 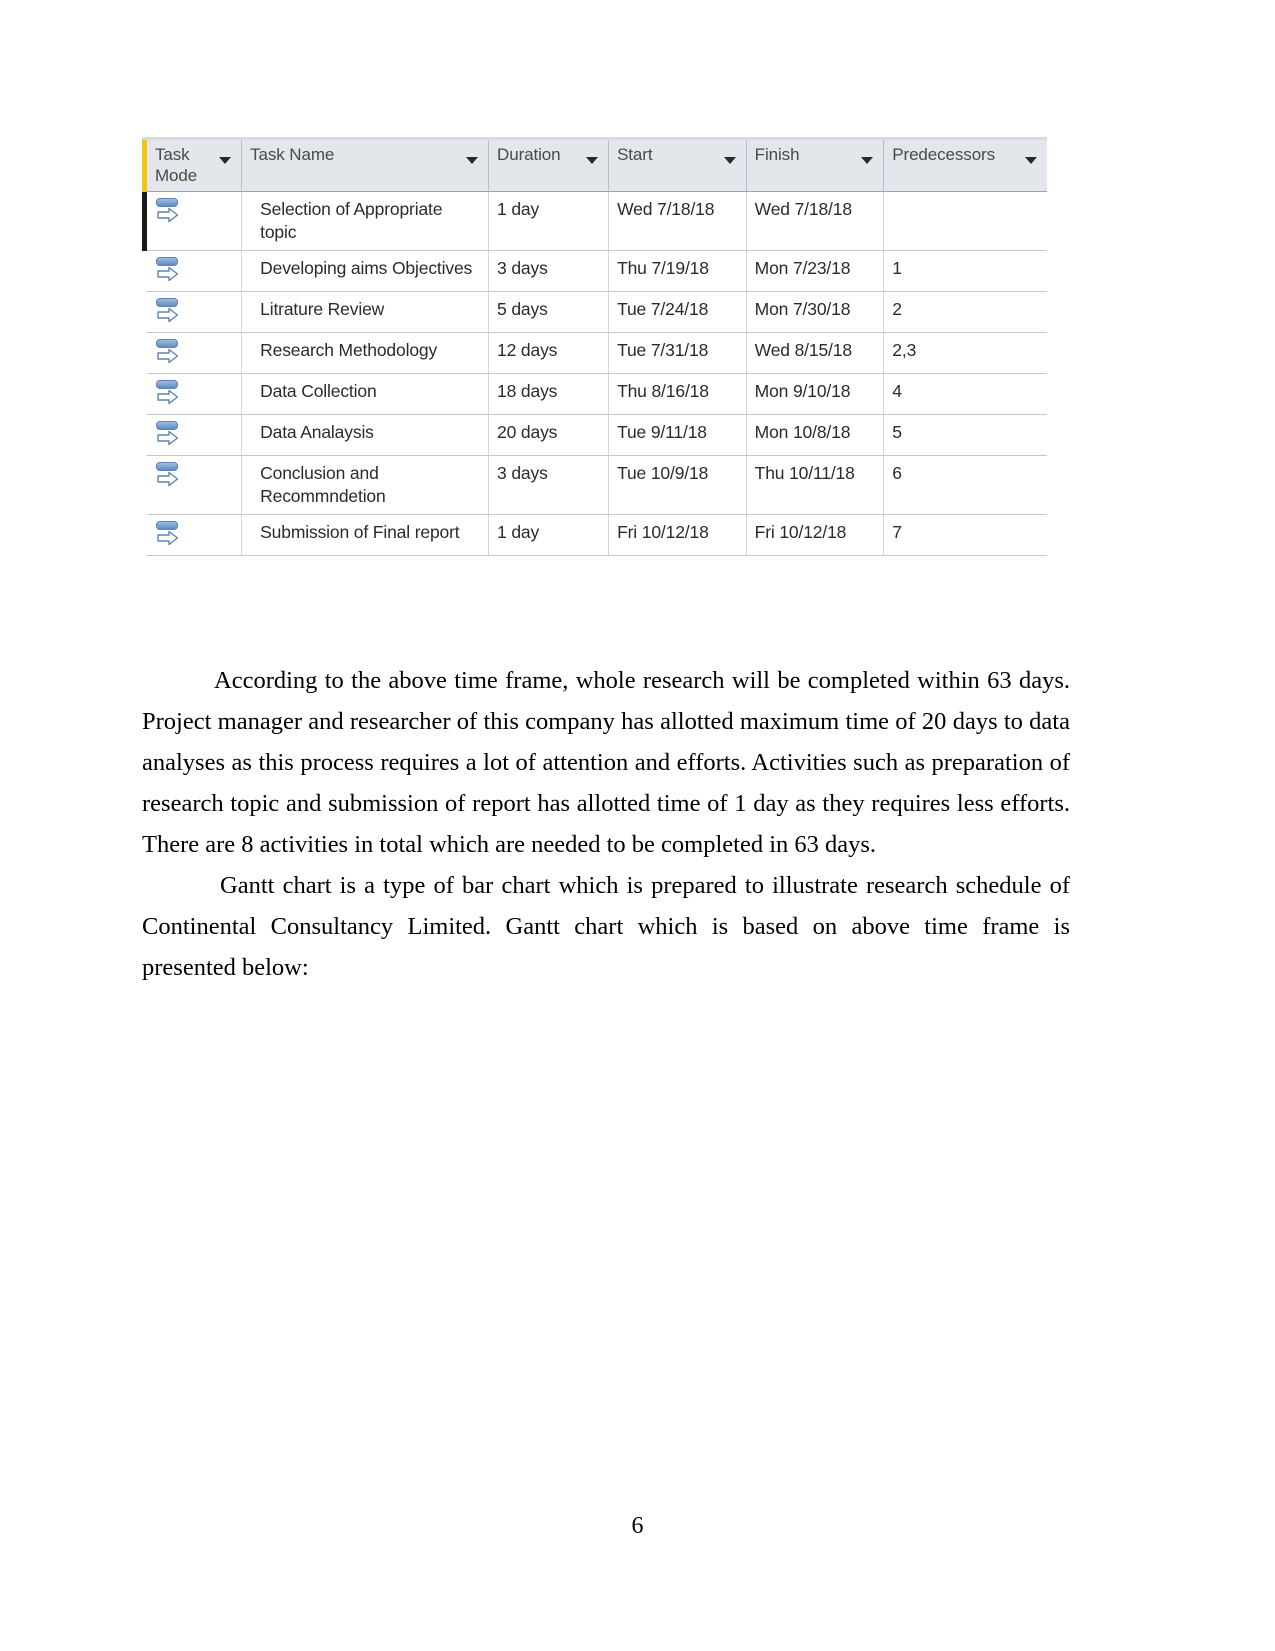 What do you see at coordinates (677, 535) in the screenshot?
I see `cell-start: Fri 10/12/18` at bounding box center [677, 535].